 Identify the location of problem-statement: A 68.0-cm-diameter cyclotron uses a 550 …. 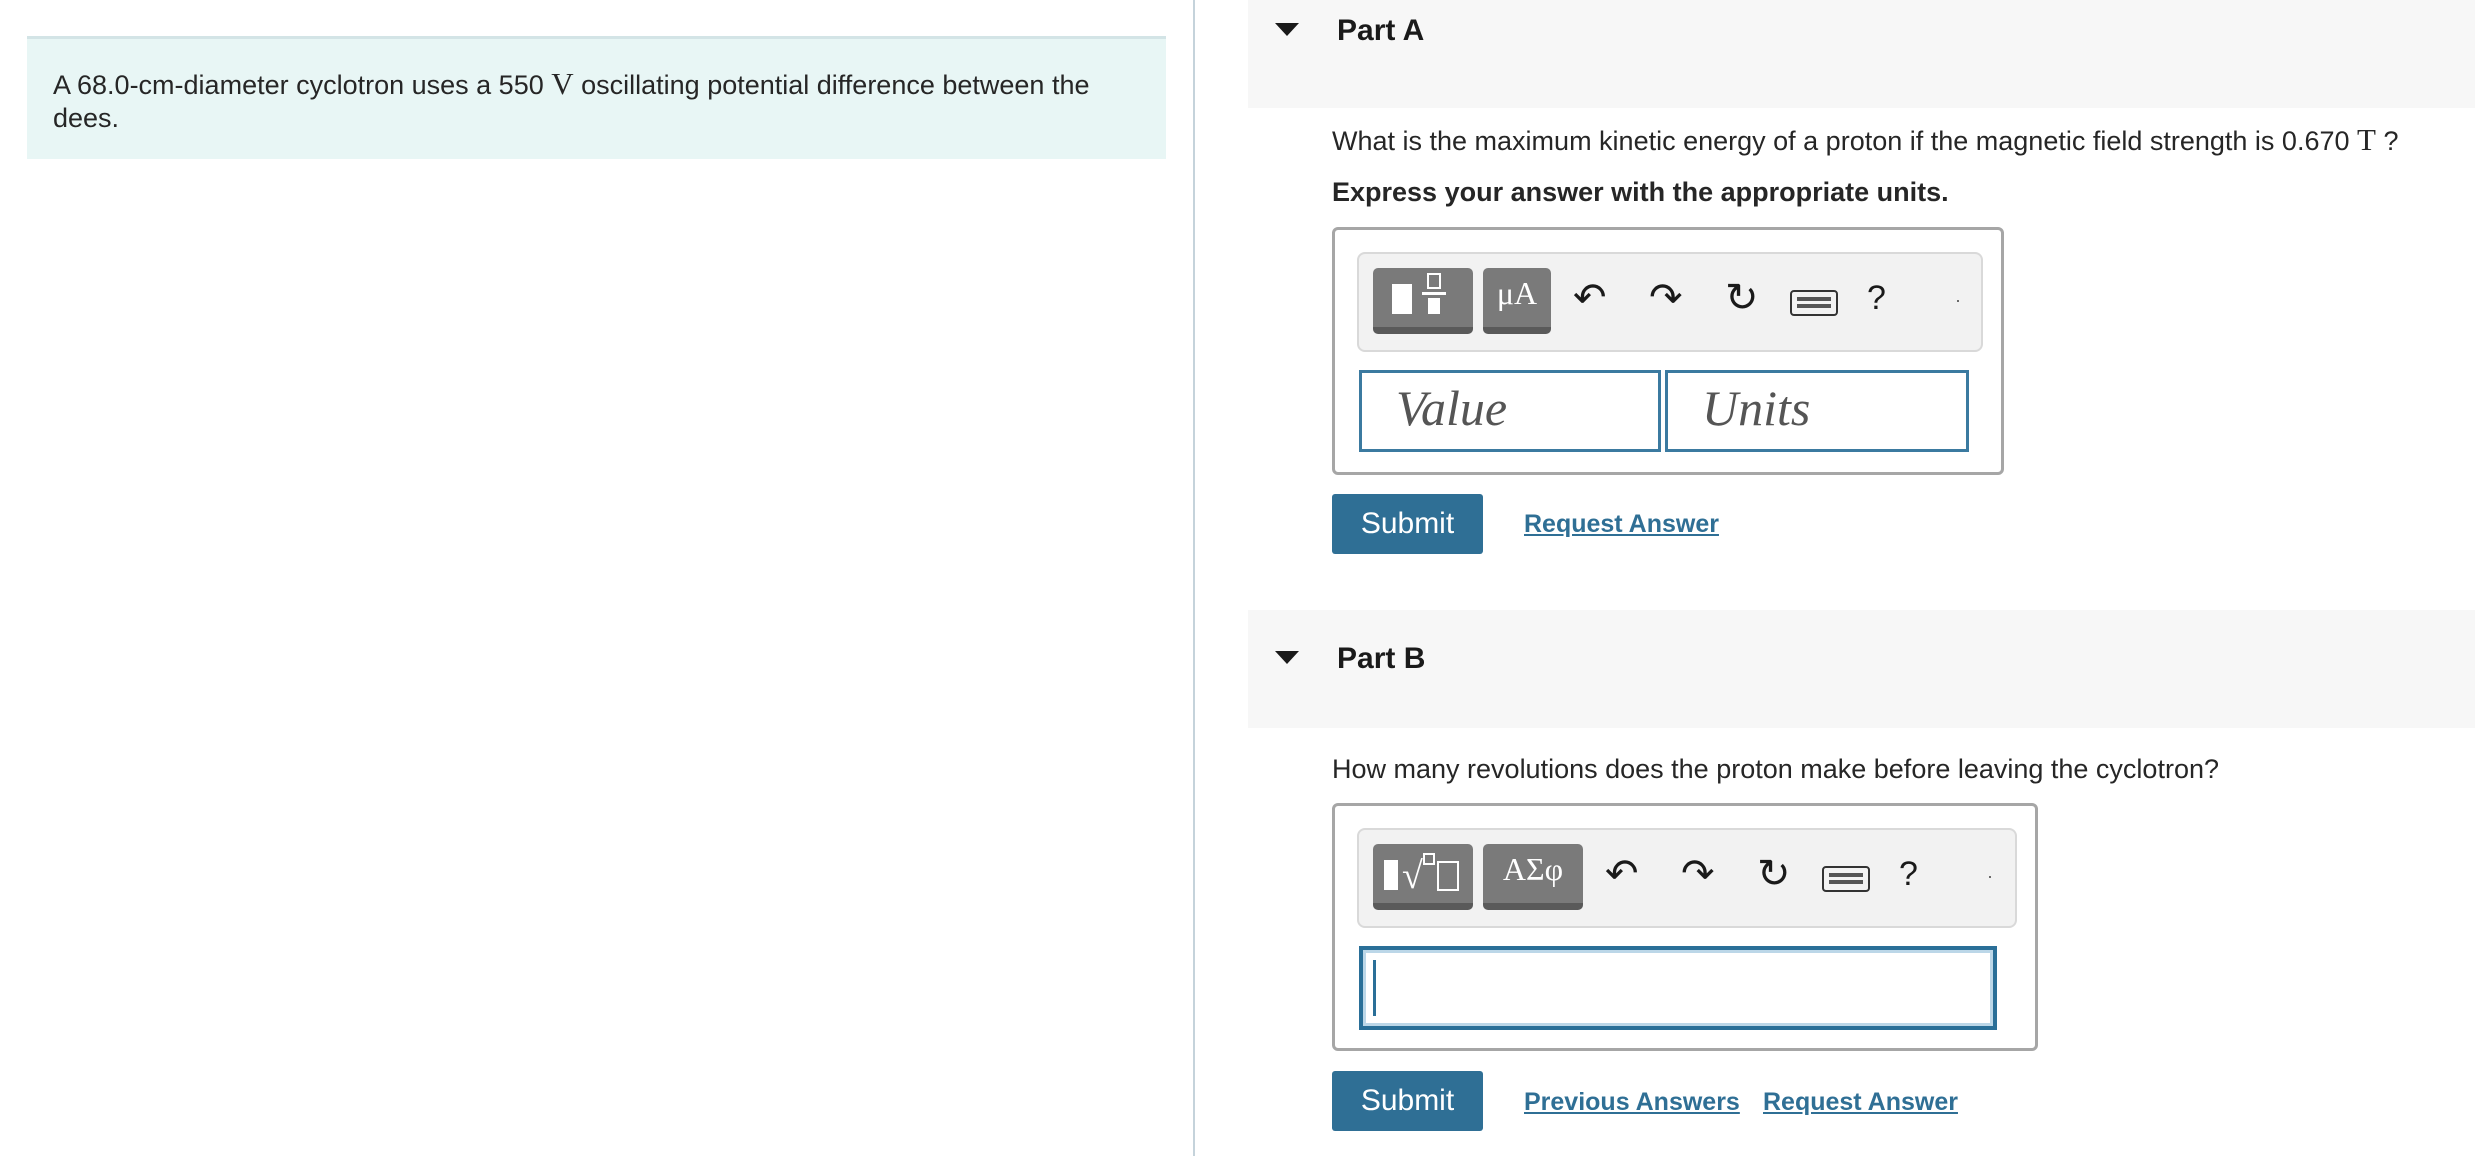
(596, 97).